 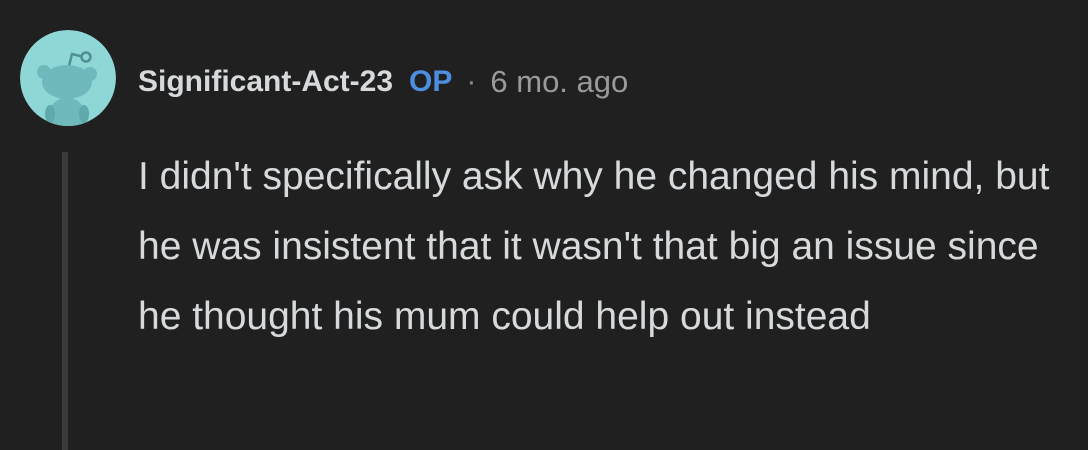 I want to click on avatar, so click(x=68, y=78).